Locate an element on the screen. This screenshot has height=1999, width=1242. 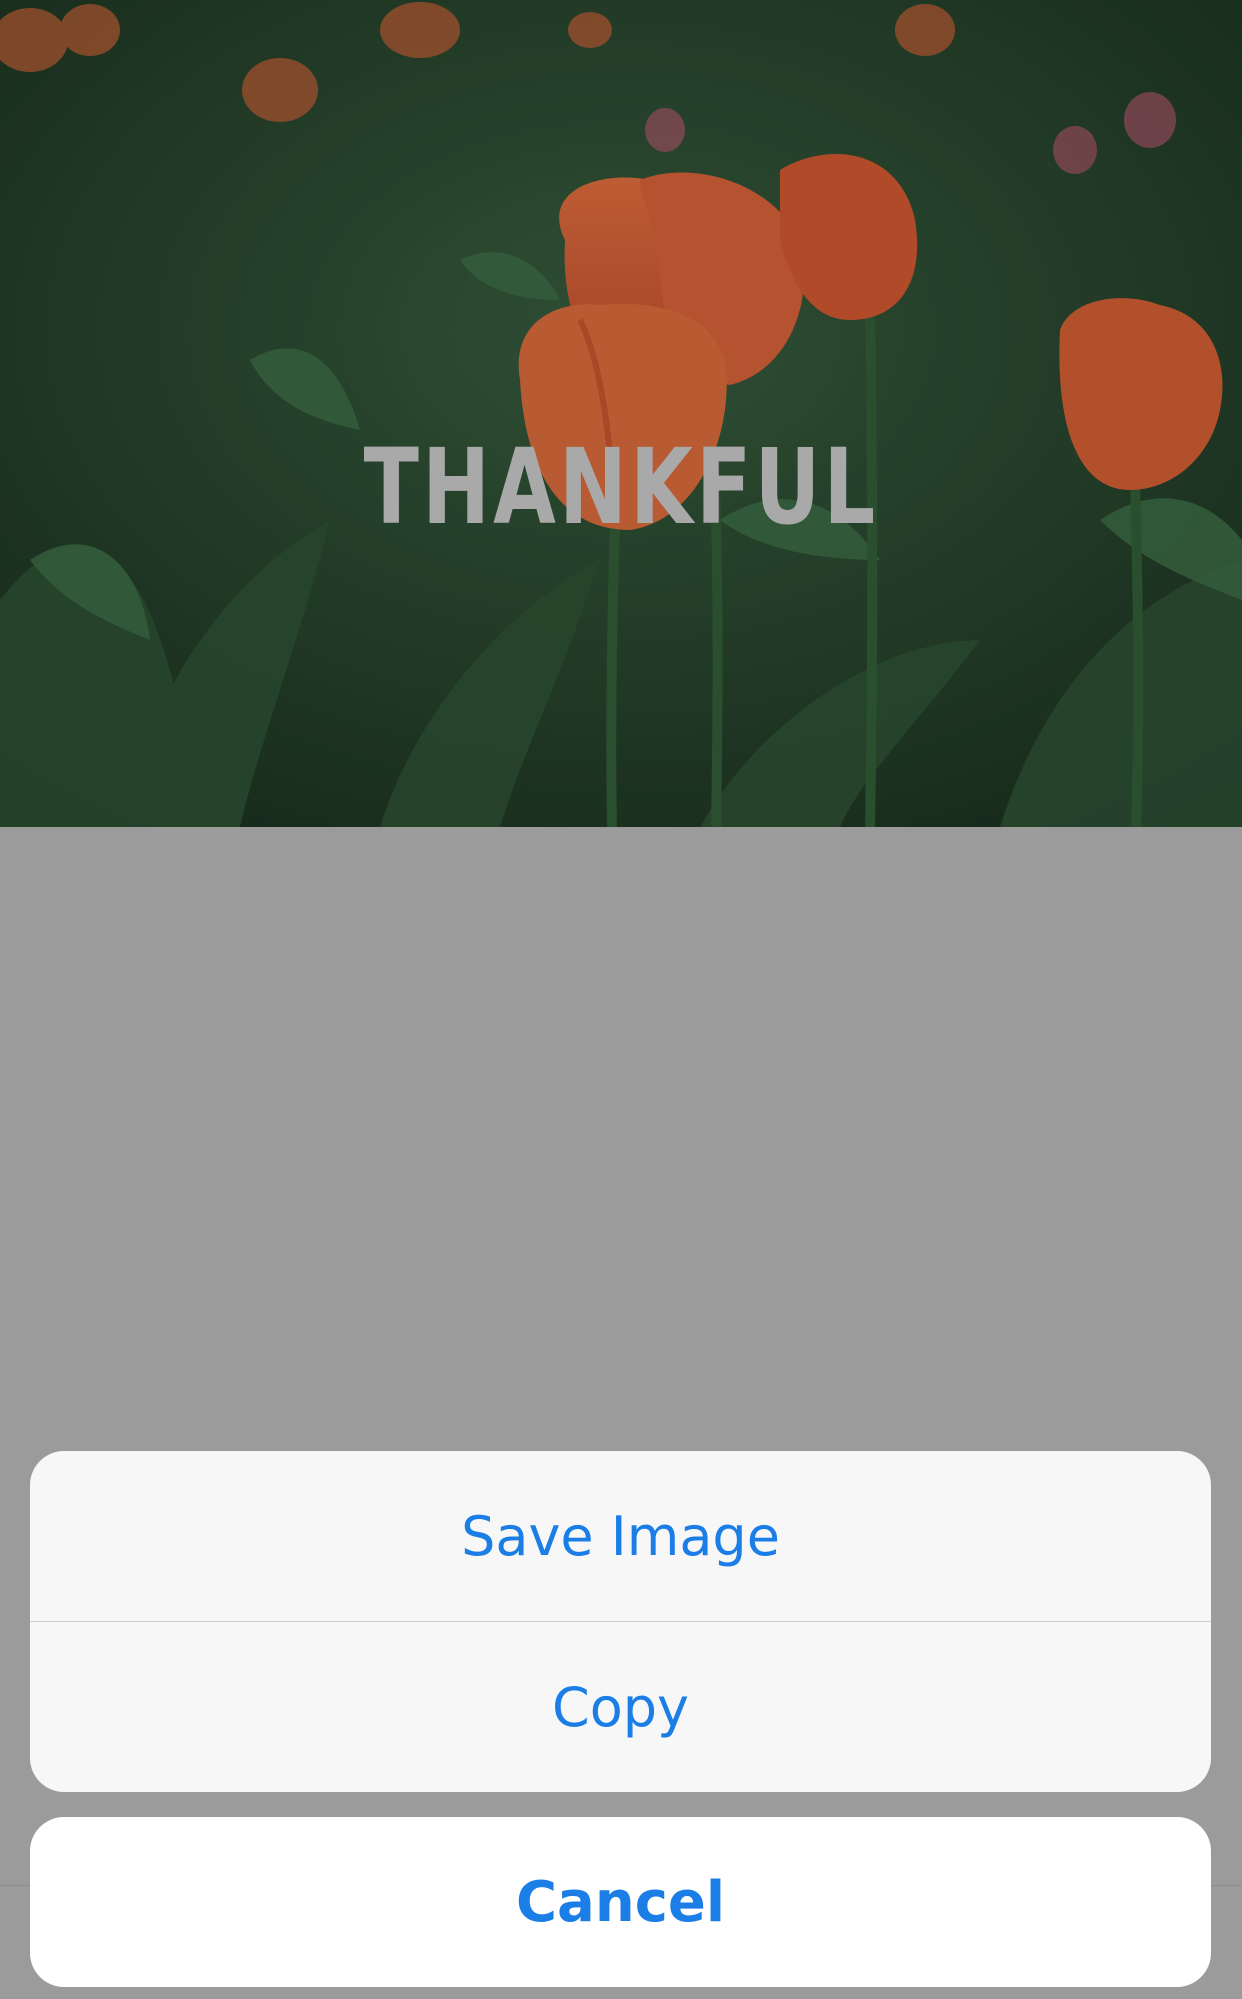
save-image-button: Save Image is located at coordinates (620, 1536).